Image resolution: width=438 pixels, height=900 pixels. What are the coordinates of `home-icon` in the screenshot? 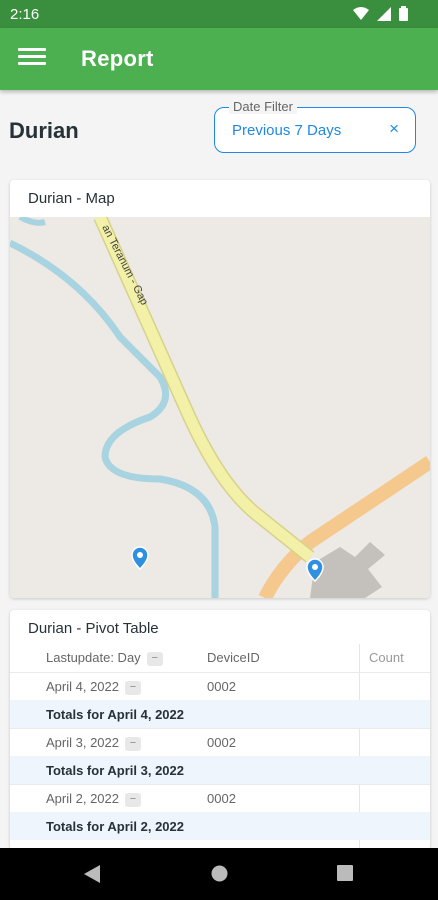 It's located at (219, 873).